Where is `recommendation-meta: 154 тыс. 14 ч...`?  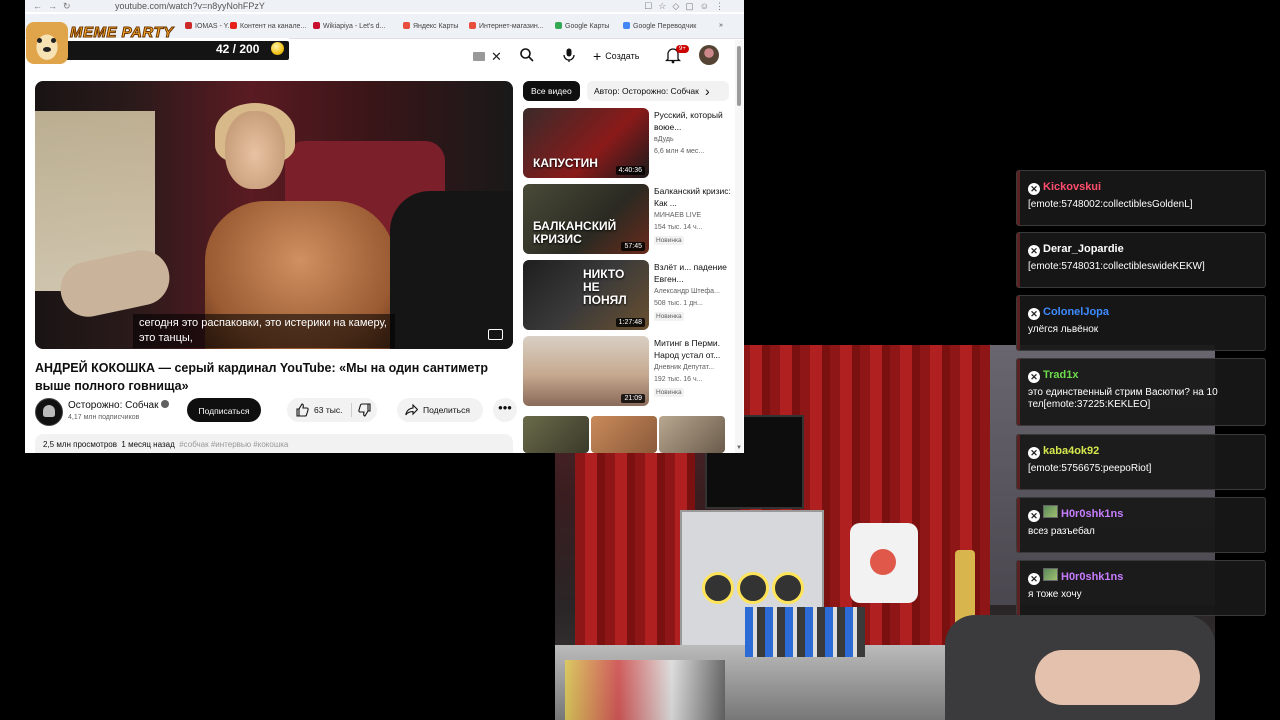
recommendation-meta: 154 тыс. 14 ч... is located at coordinates (678, 227).